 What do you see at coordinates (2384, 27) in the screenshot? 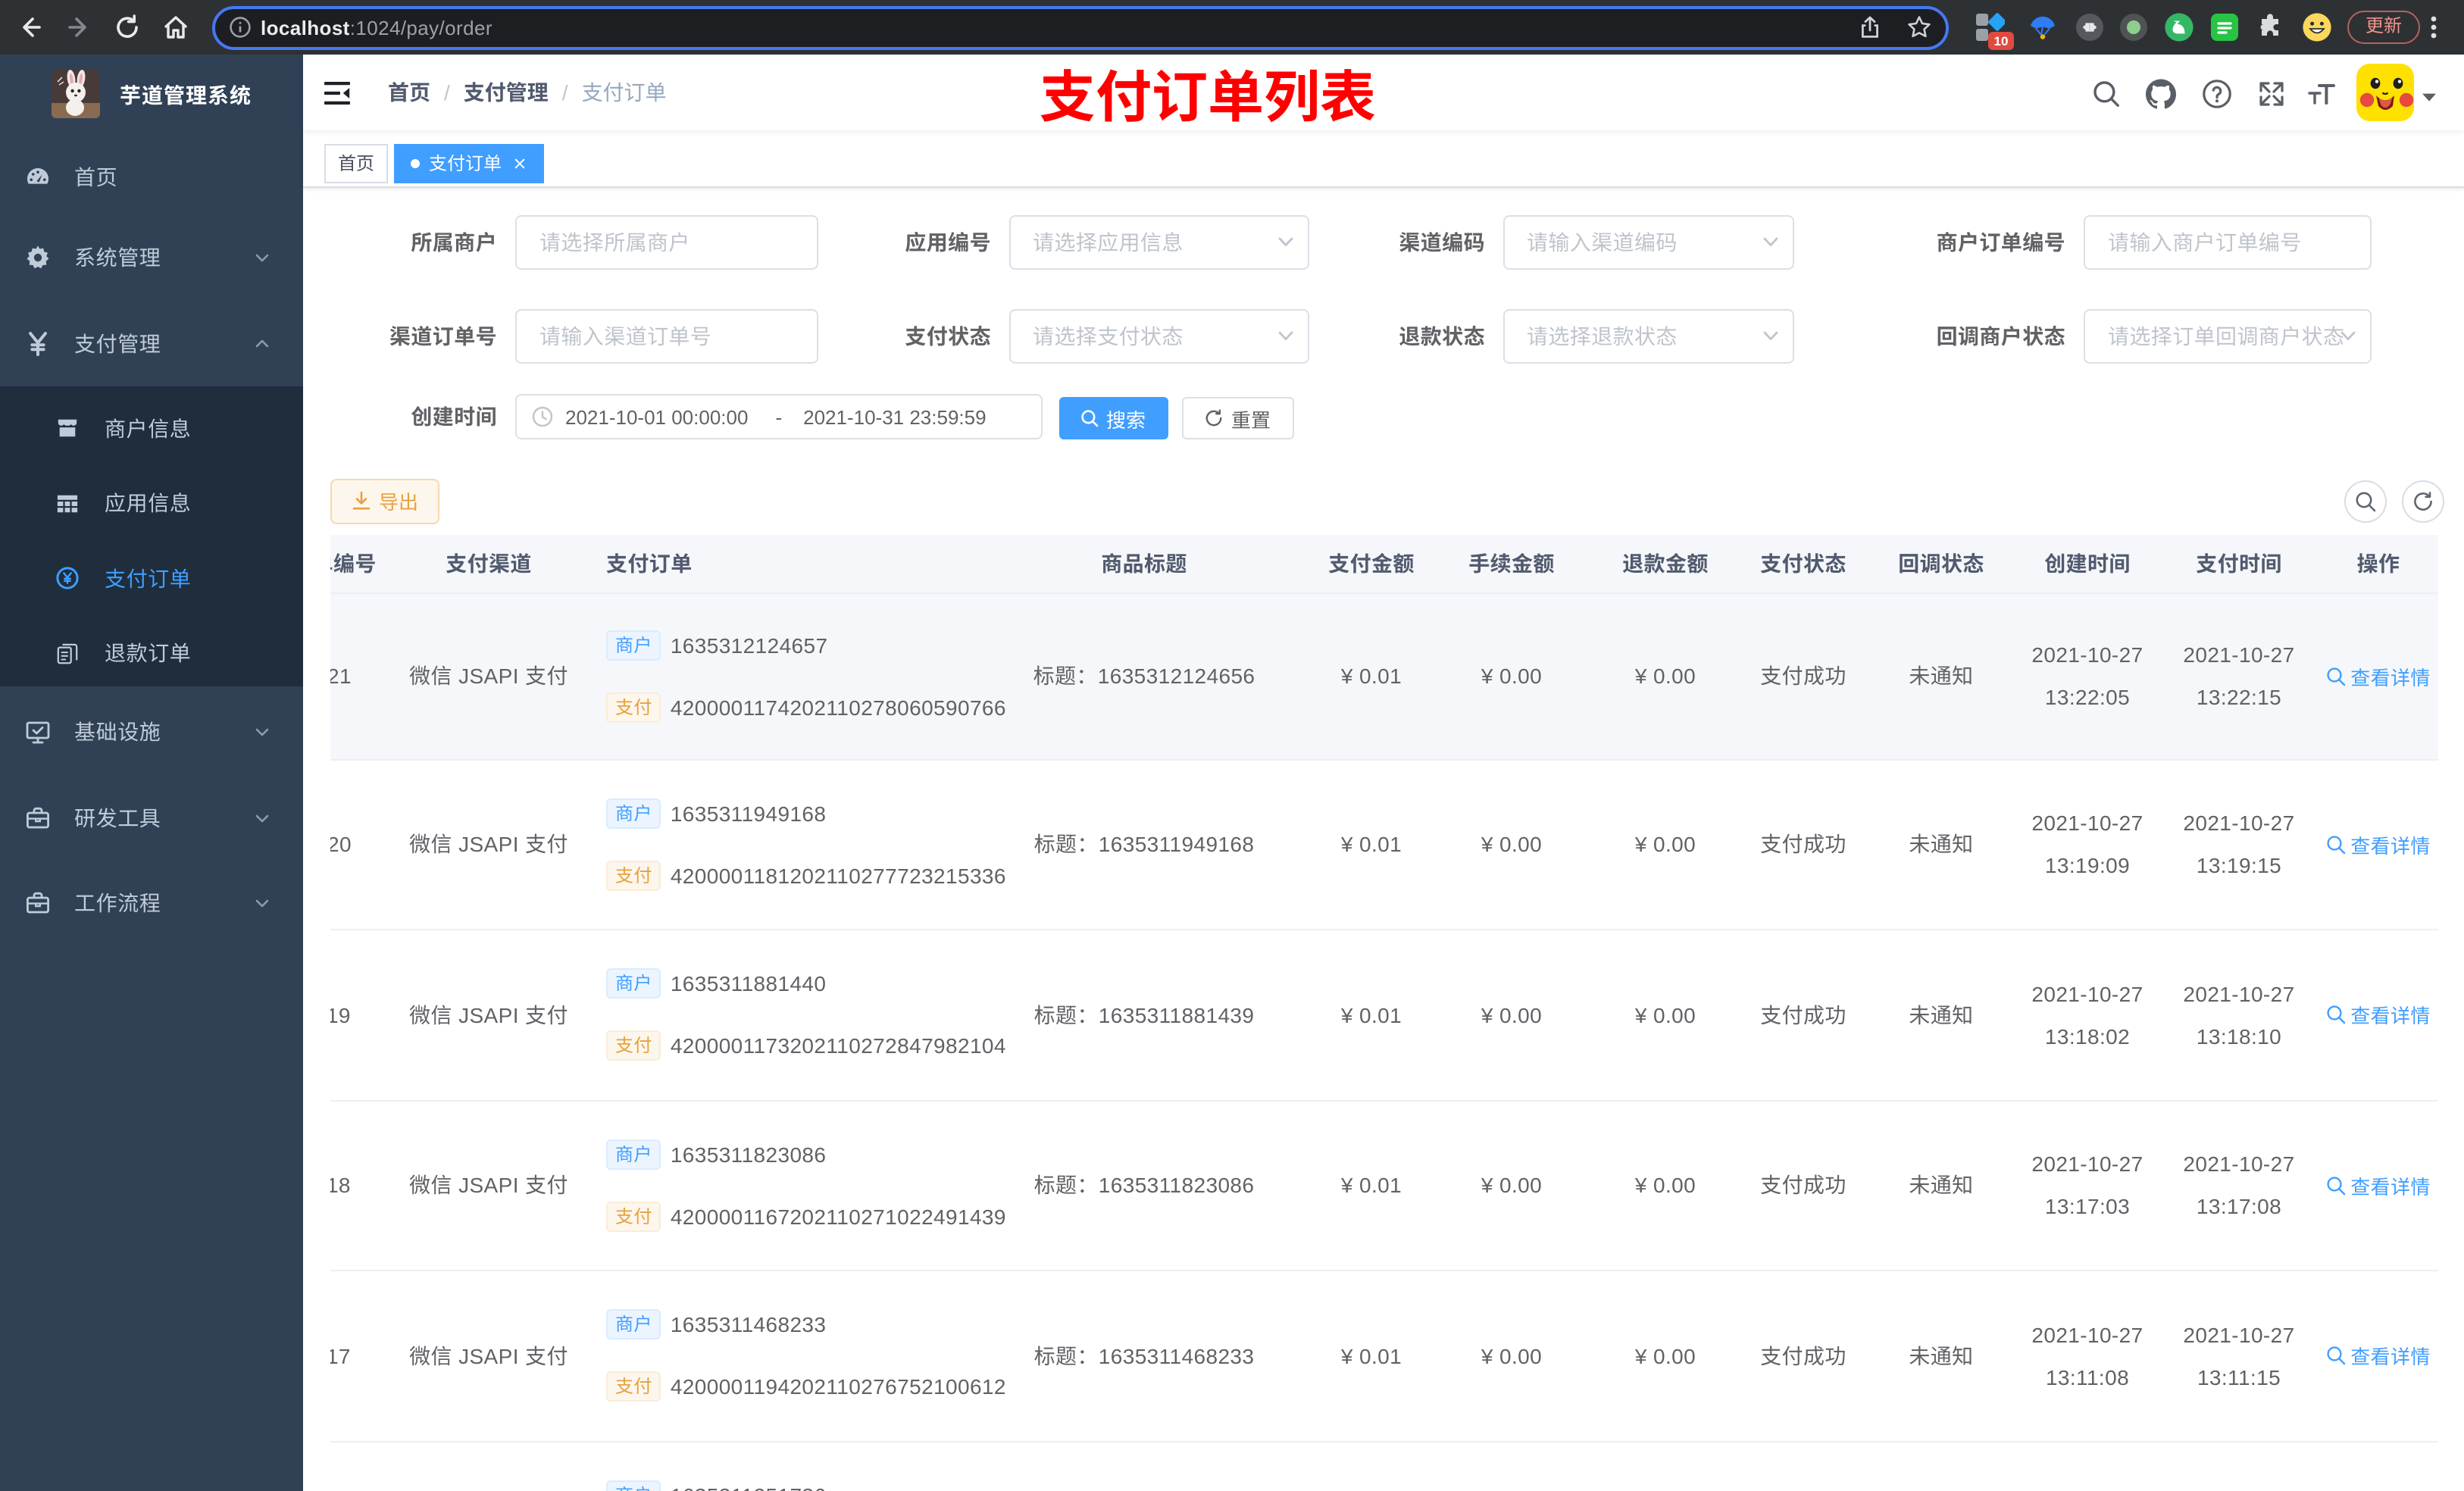
I see `browser-update-button: 更新` at bounding box center [2384, 27].